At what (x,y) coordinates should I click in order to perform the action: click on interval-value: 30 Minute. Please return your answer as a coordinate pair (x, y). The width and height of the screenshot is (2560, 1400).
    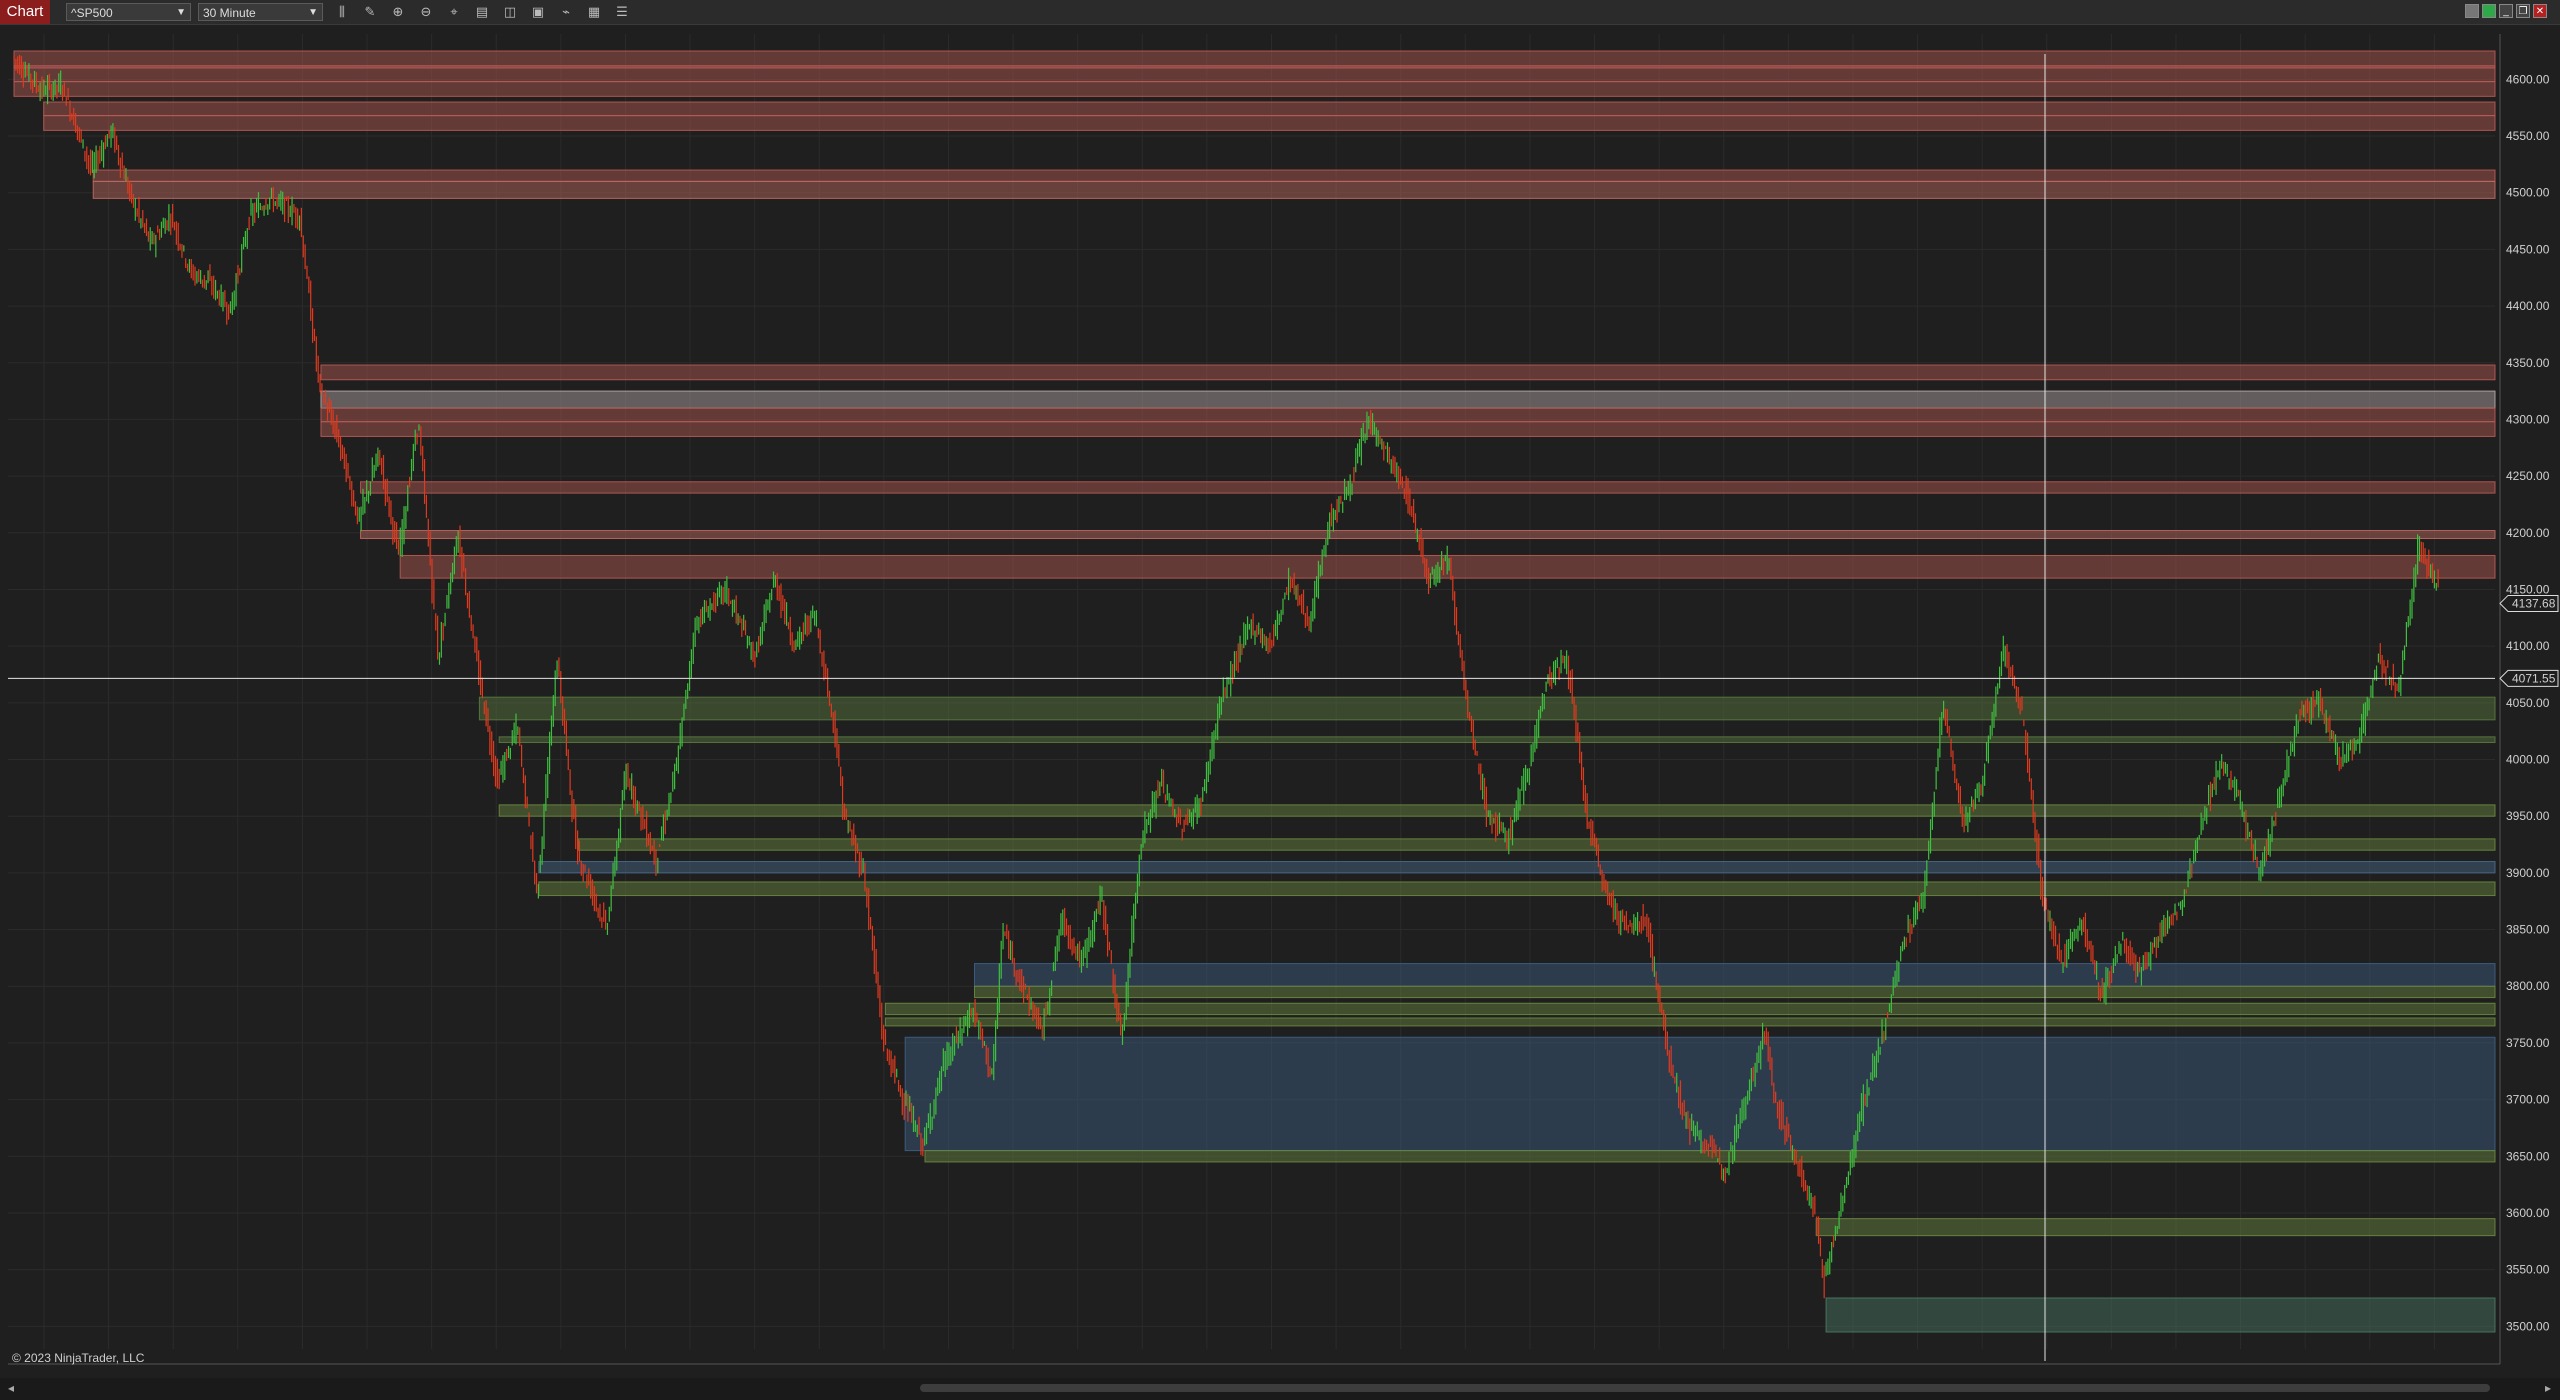
    Looking at the image, I should click on (229, 13).